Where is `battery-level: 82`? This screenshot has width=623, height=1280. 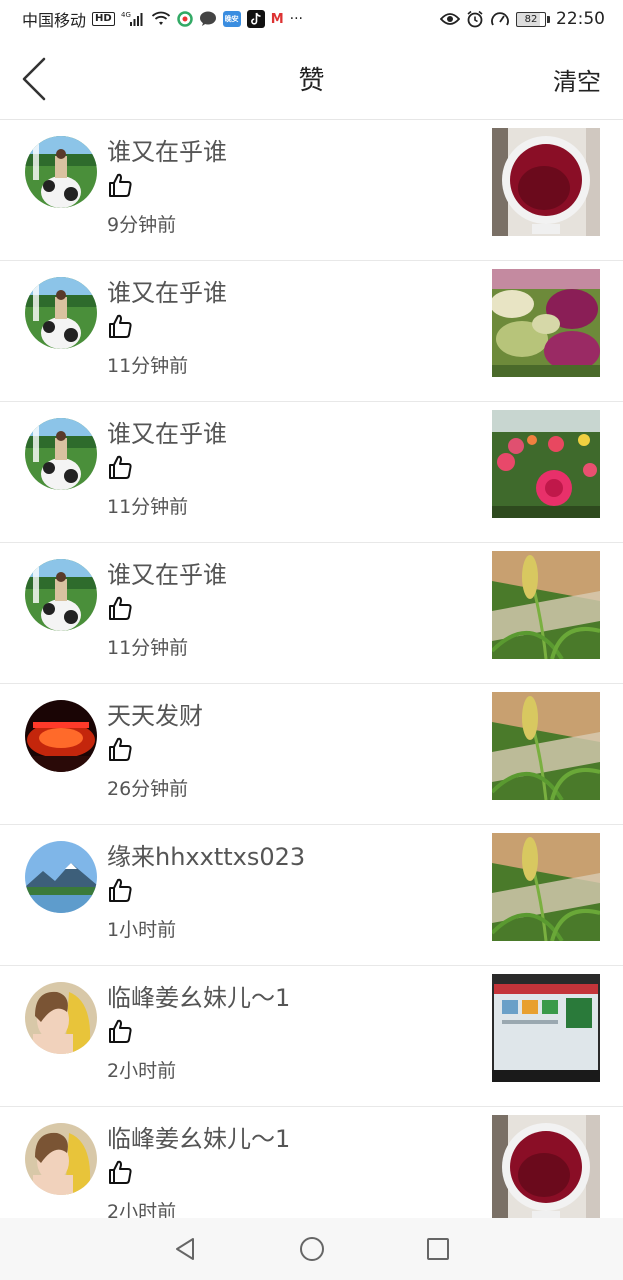
battery-level: 82 is located at coordinates (531, 19).